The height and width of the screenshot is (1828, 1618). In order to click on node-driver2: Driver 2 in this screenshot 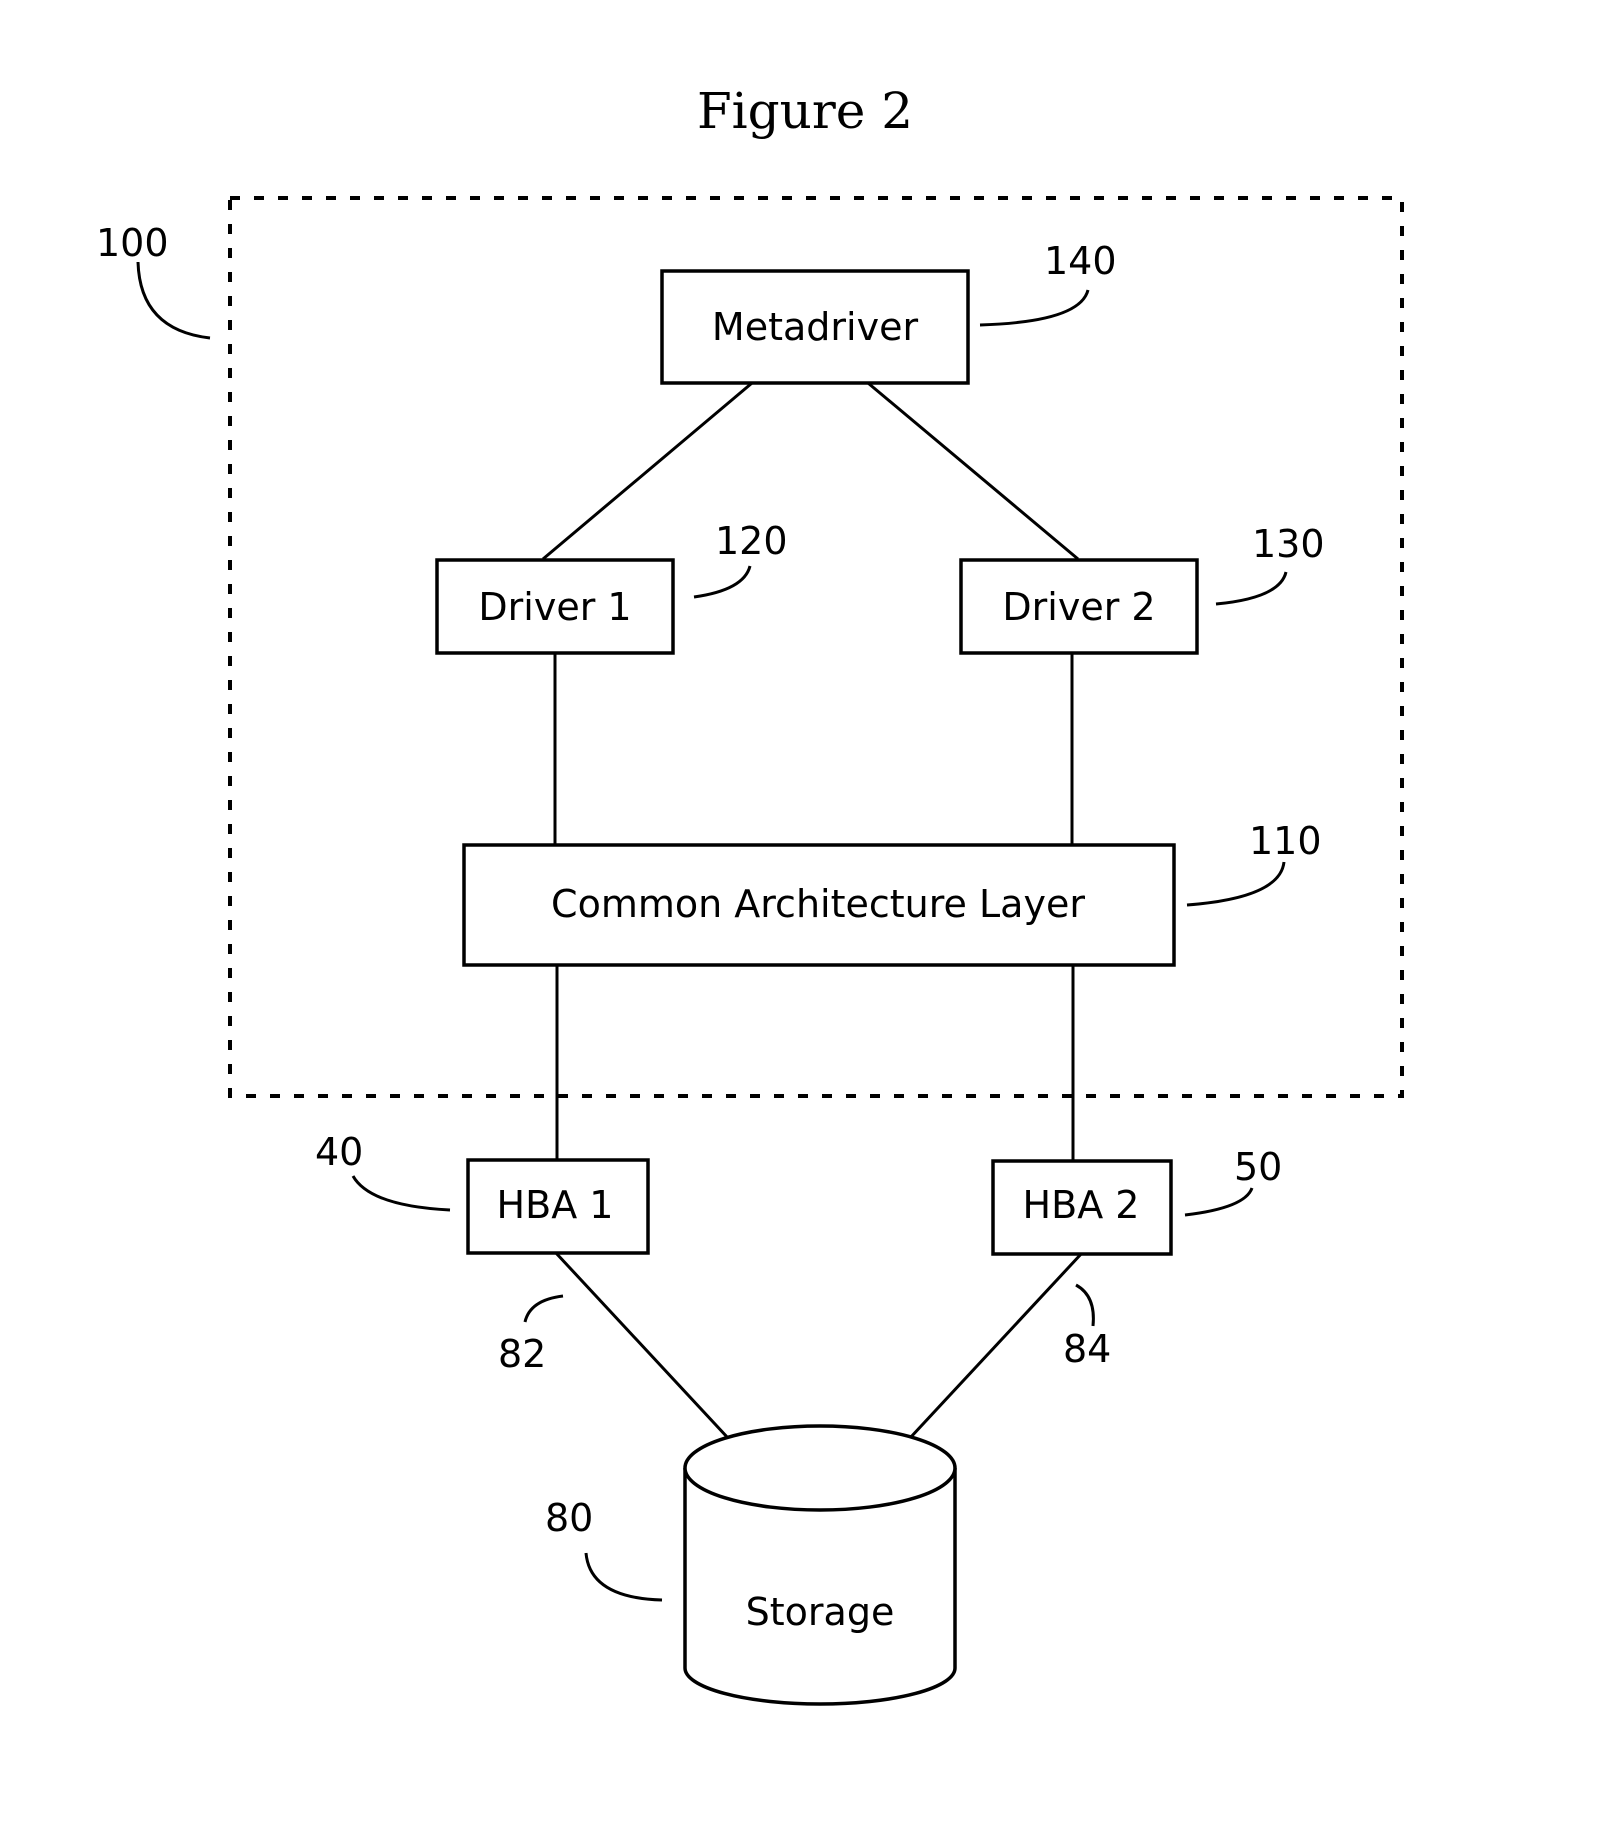, I will do `click(1079, 606)`.